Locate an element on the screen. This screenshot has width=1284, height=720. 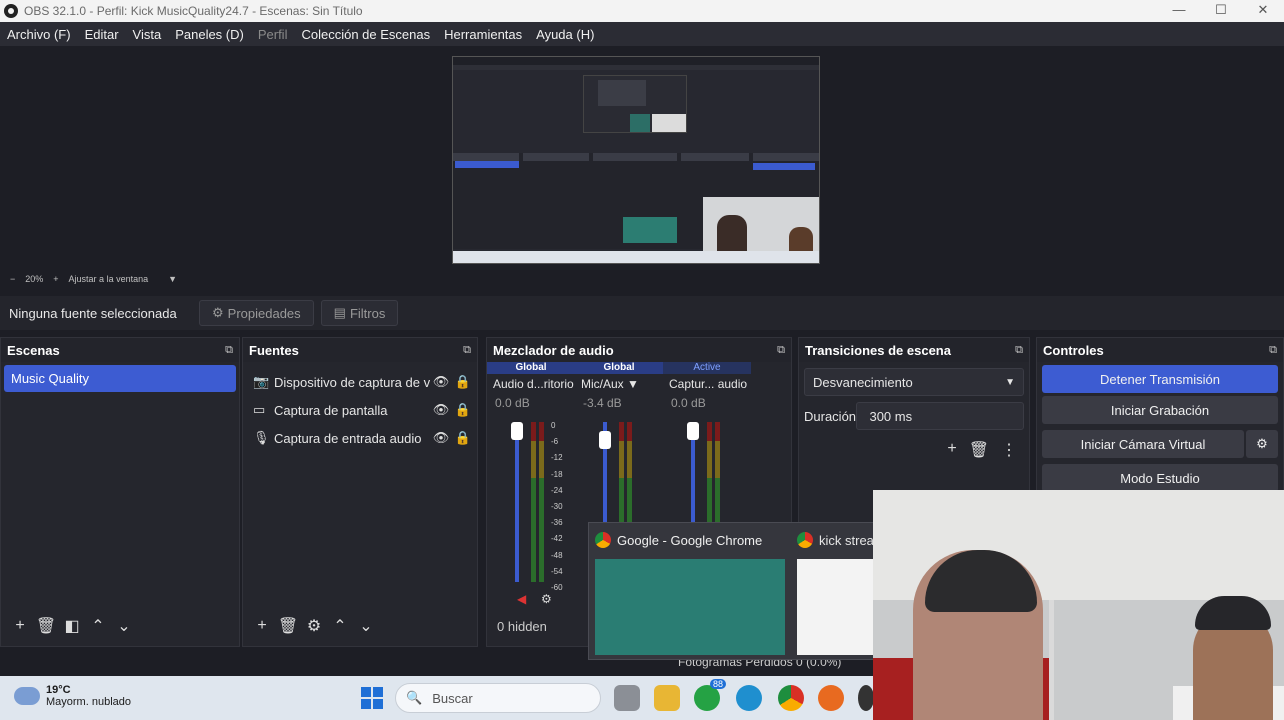
preview-canvas is located at coordinates (636, 160).